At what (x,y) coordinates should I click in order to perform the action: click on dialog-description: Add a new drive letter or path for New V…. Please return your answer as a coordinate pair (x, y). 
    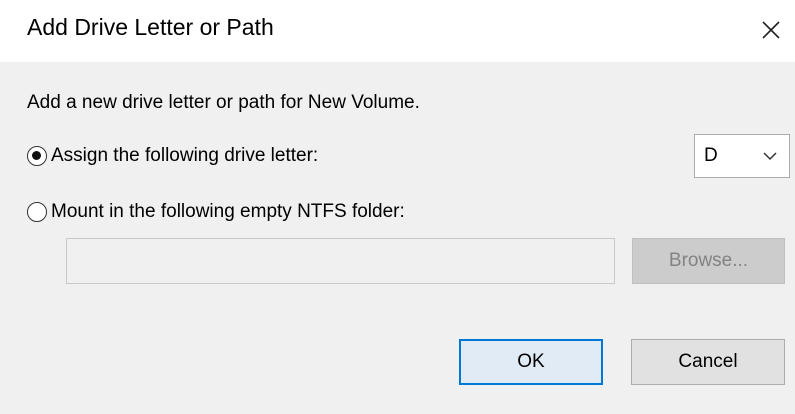
    Looking at the image, I should click on (223, 102).